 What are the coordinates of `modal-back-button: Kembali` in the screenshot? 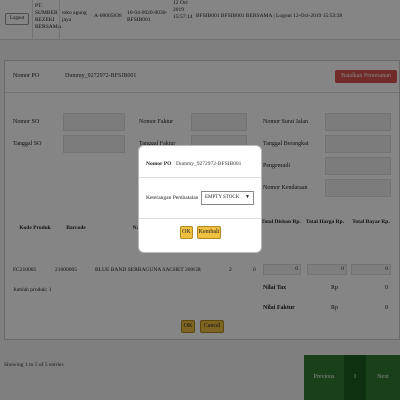 It's located at (209, 232).